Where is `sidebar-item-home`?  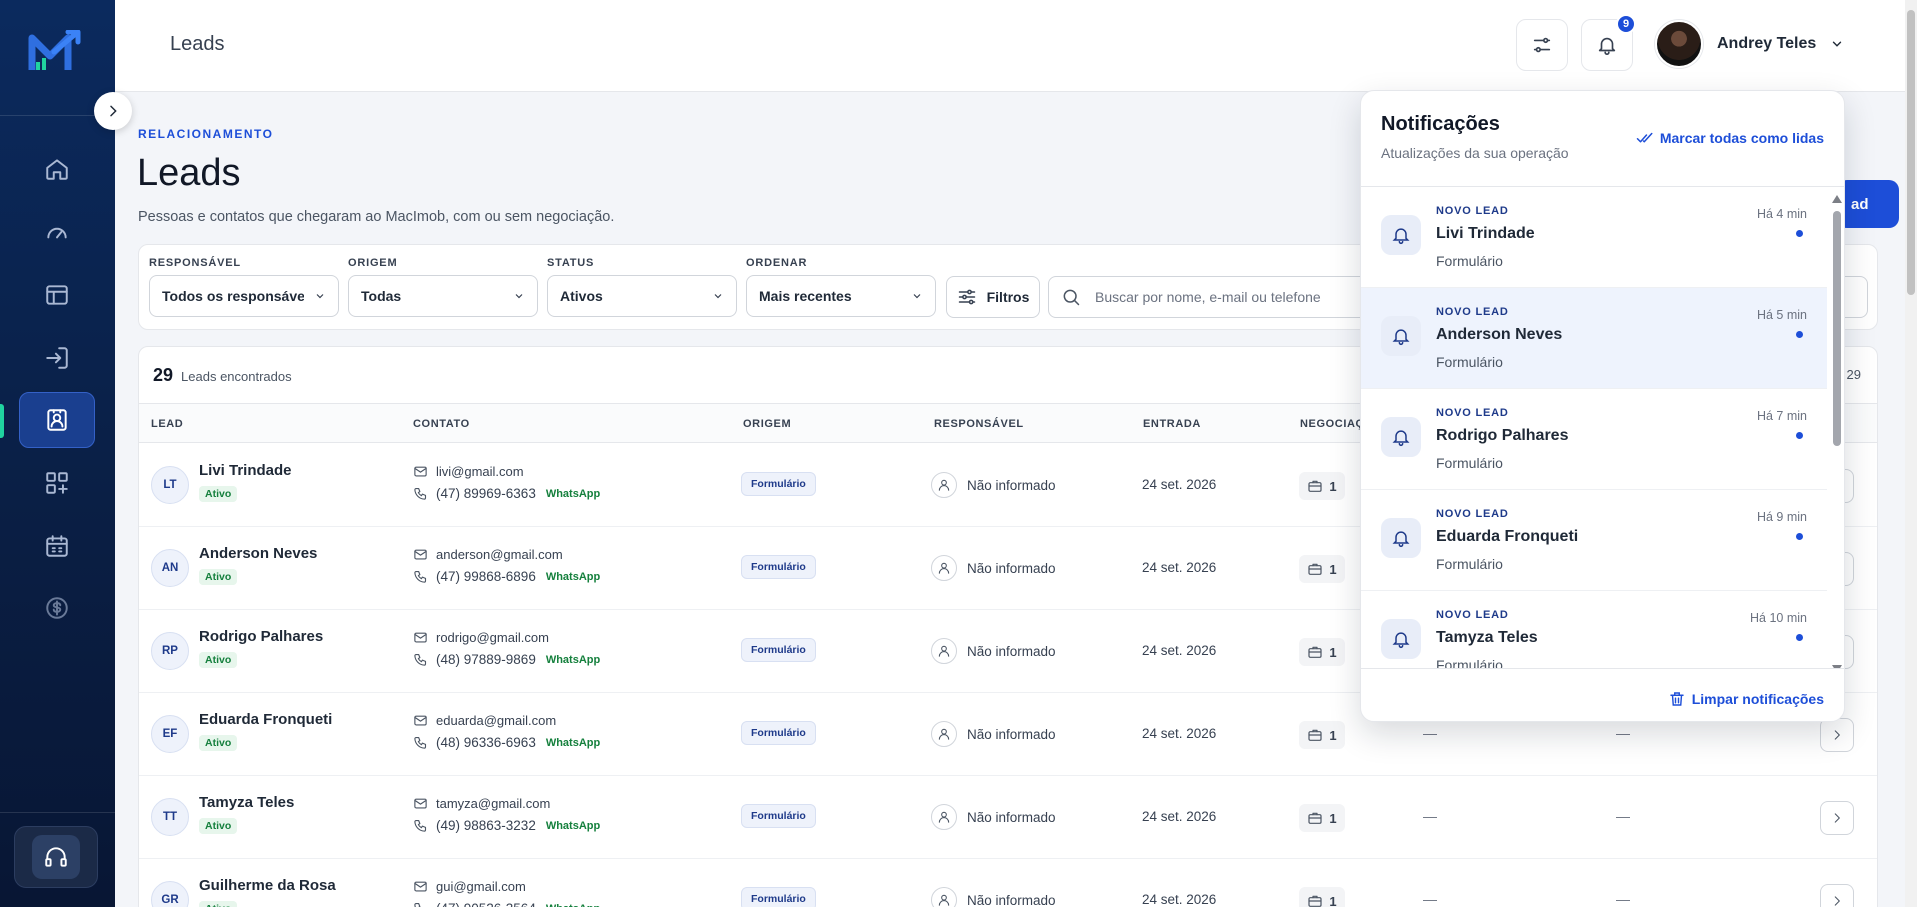 sidebar-item-home is located at coordinates (57, 169).